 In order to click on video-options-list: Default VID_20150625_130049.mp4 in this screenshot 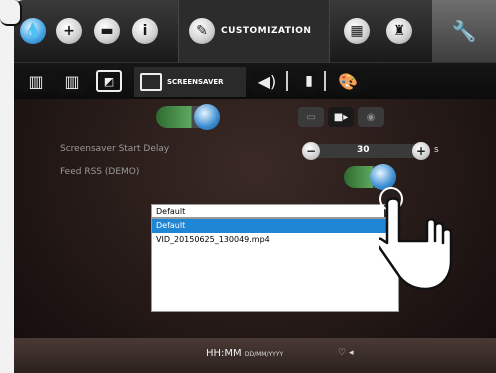, I will do `click(275, 265)`.